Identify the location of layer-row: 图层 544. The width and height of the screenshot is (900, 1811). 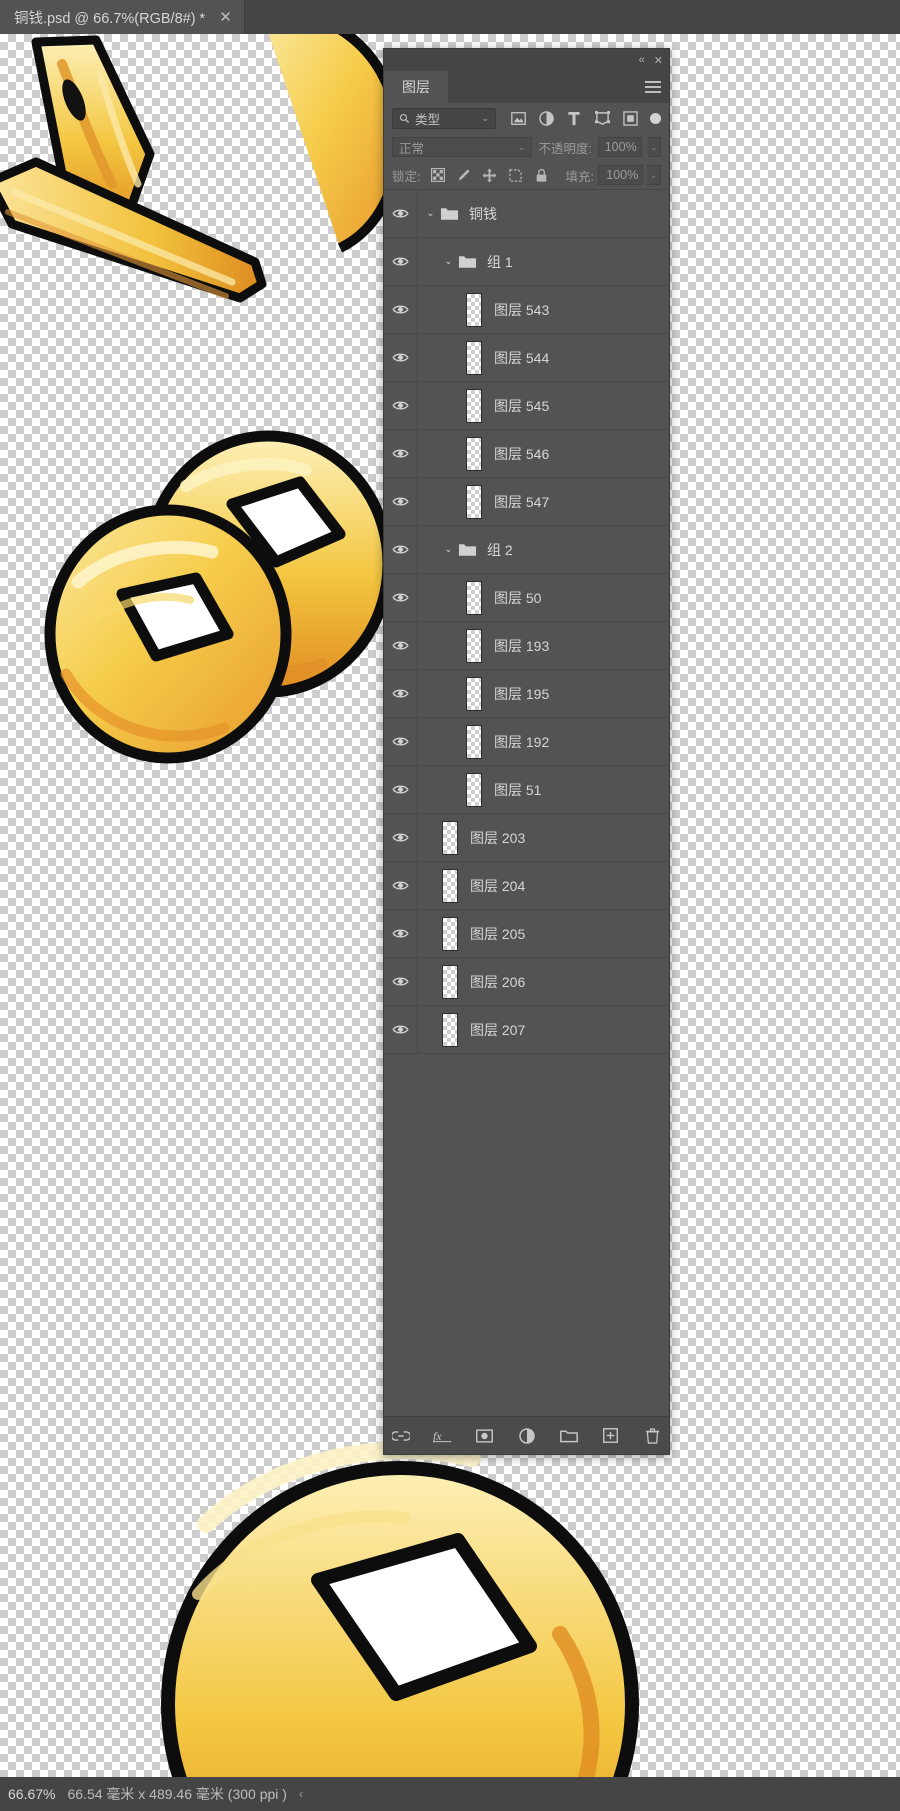
(526, 358).